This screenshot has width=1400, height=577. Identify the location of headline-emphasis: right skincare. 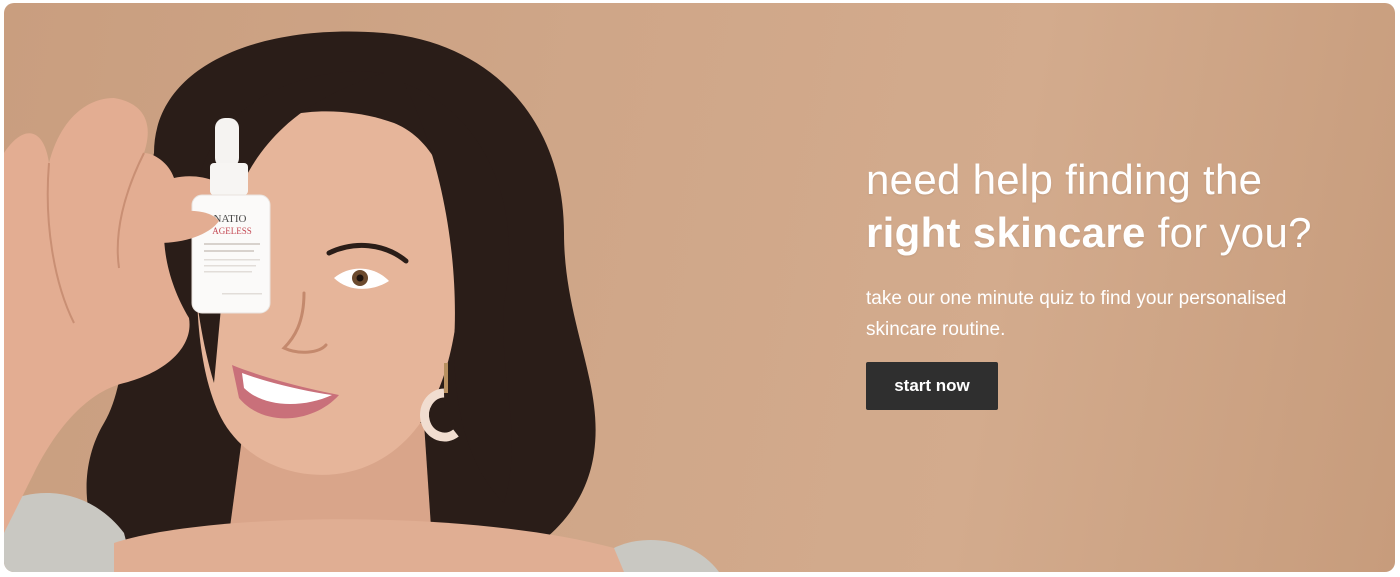
(1006, 232).